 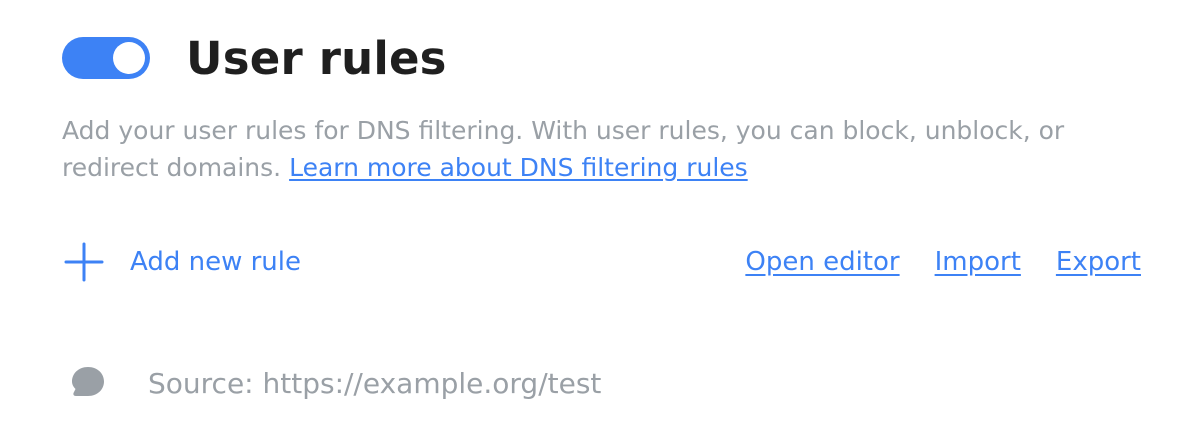 I want to click on add-new-rule-button: Add new rule, so click(x=181, y=262).